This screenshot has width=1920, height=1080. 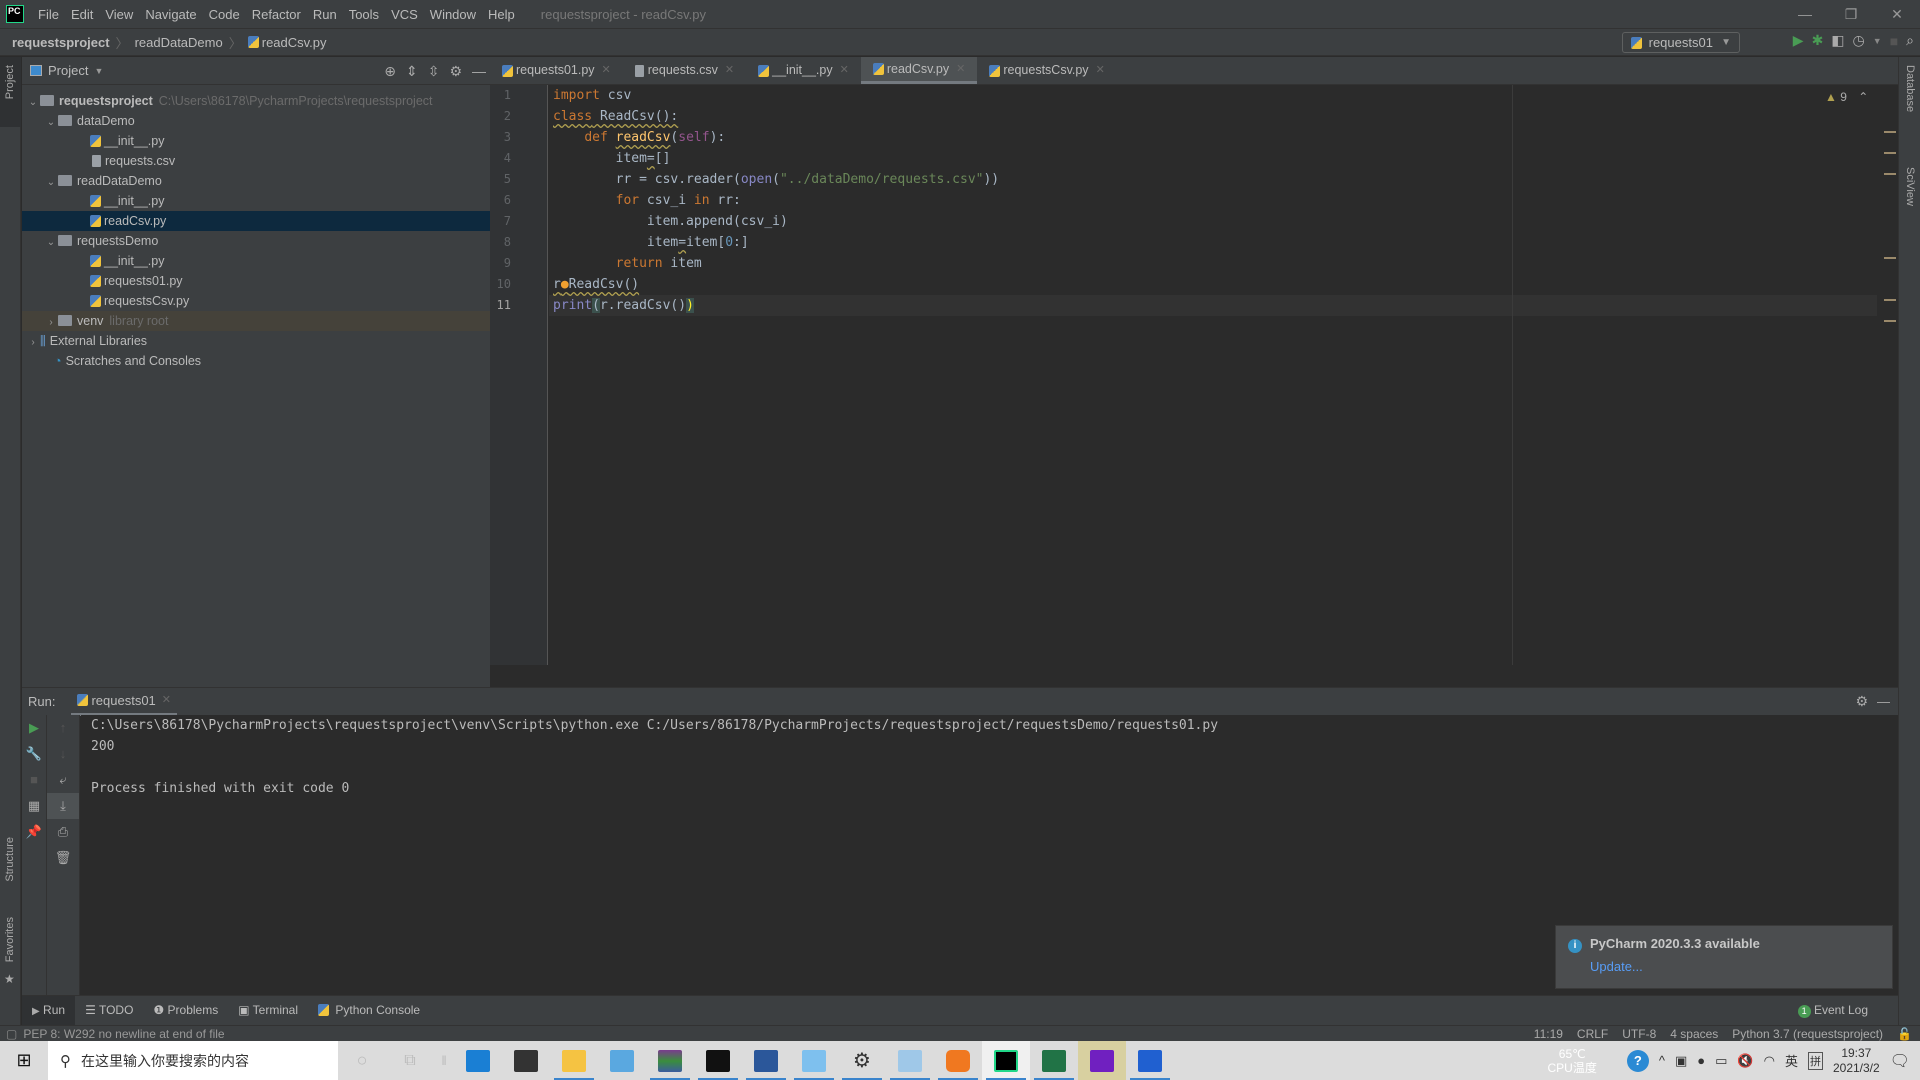 What do you see at coordinates (1910, 88) in the screenshot?
I see `database-tool-button: Database` at bounding box center [1910, 88].